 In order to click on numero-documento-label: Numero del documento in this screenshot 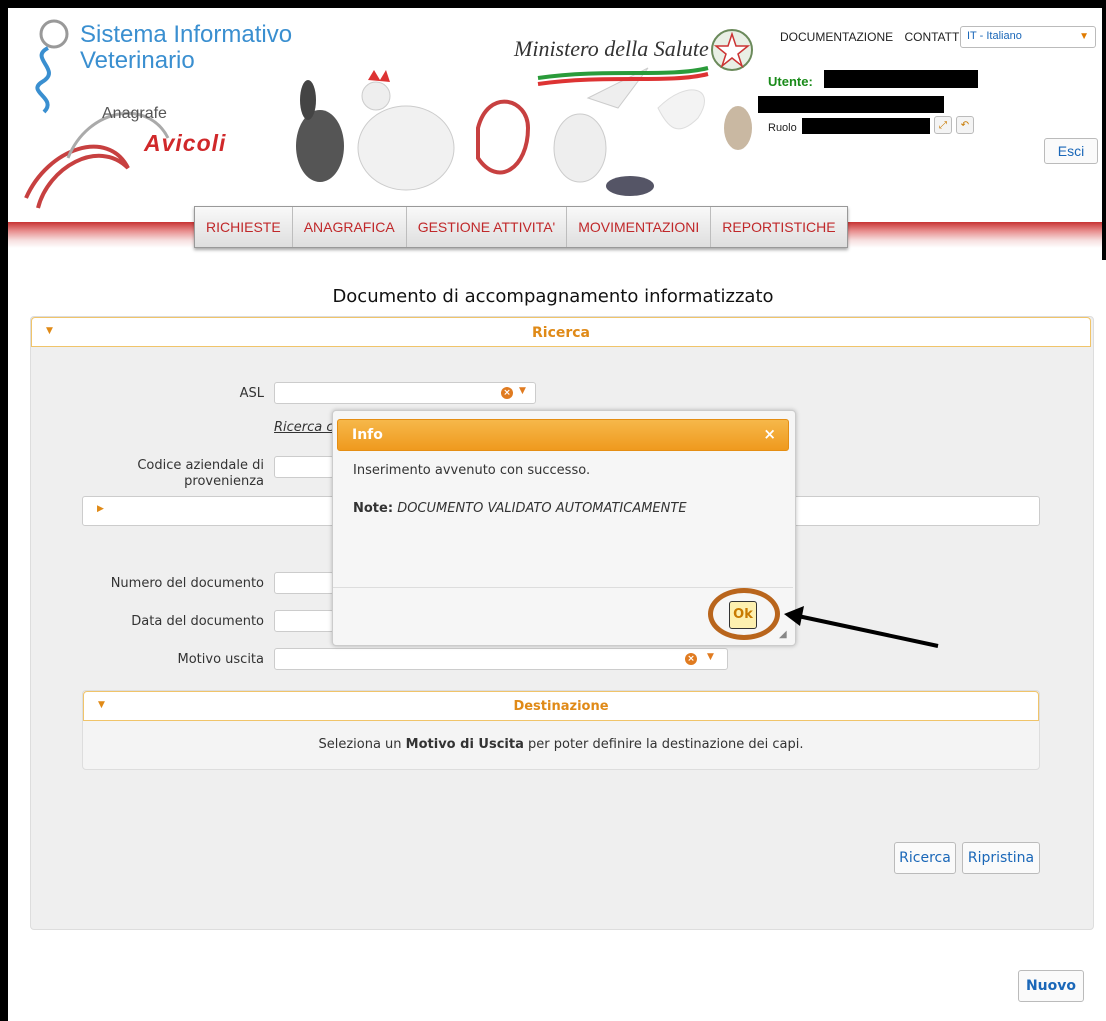, I will do `click(187, 583)`.